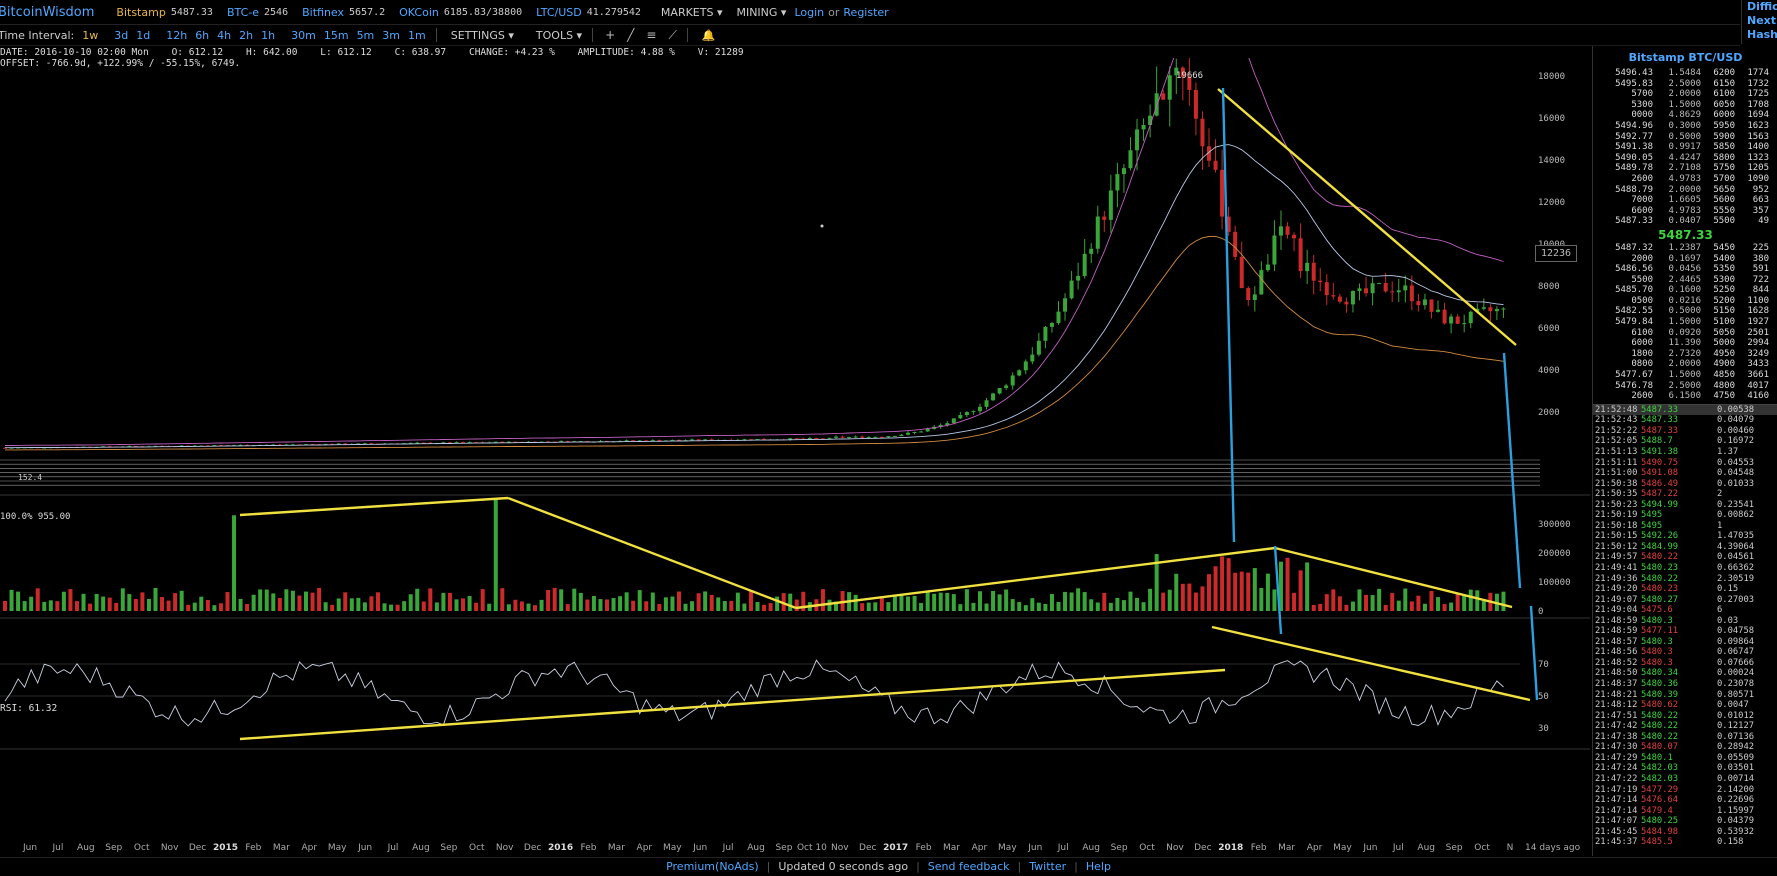 The image size is (1777, 876). Describe the element at coordinates (391, 35) in the screenshot. I see `interval-3m: 3m` at that location.